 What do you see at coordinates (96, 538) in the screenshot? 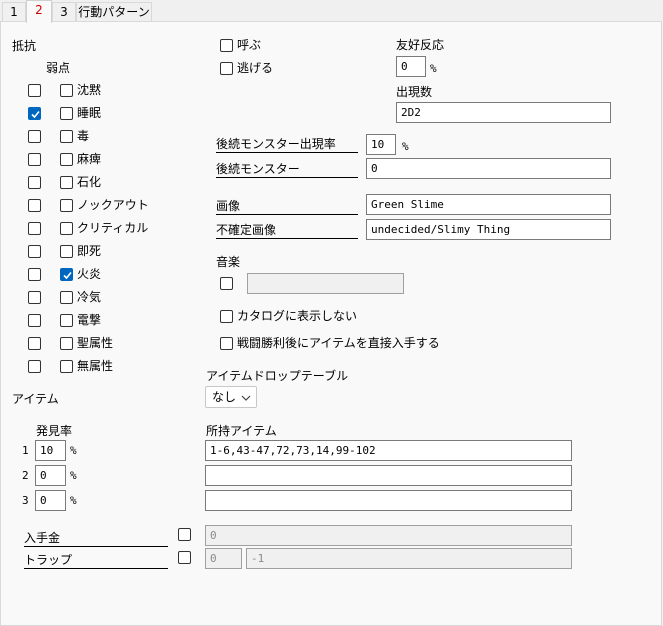
I see `gold-label: 入手金` at bounding box center [96, 538].